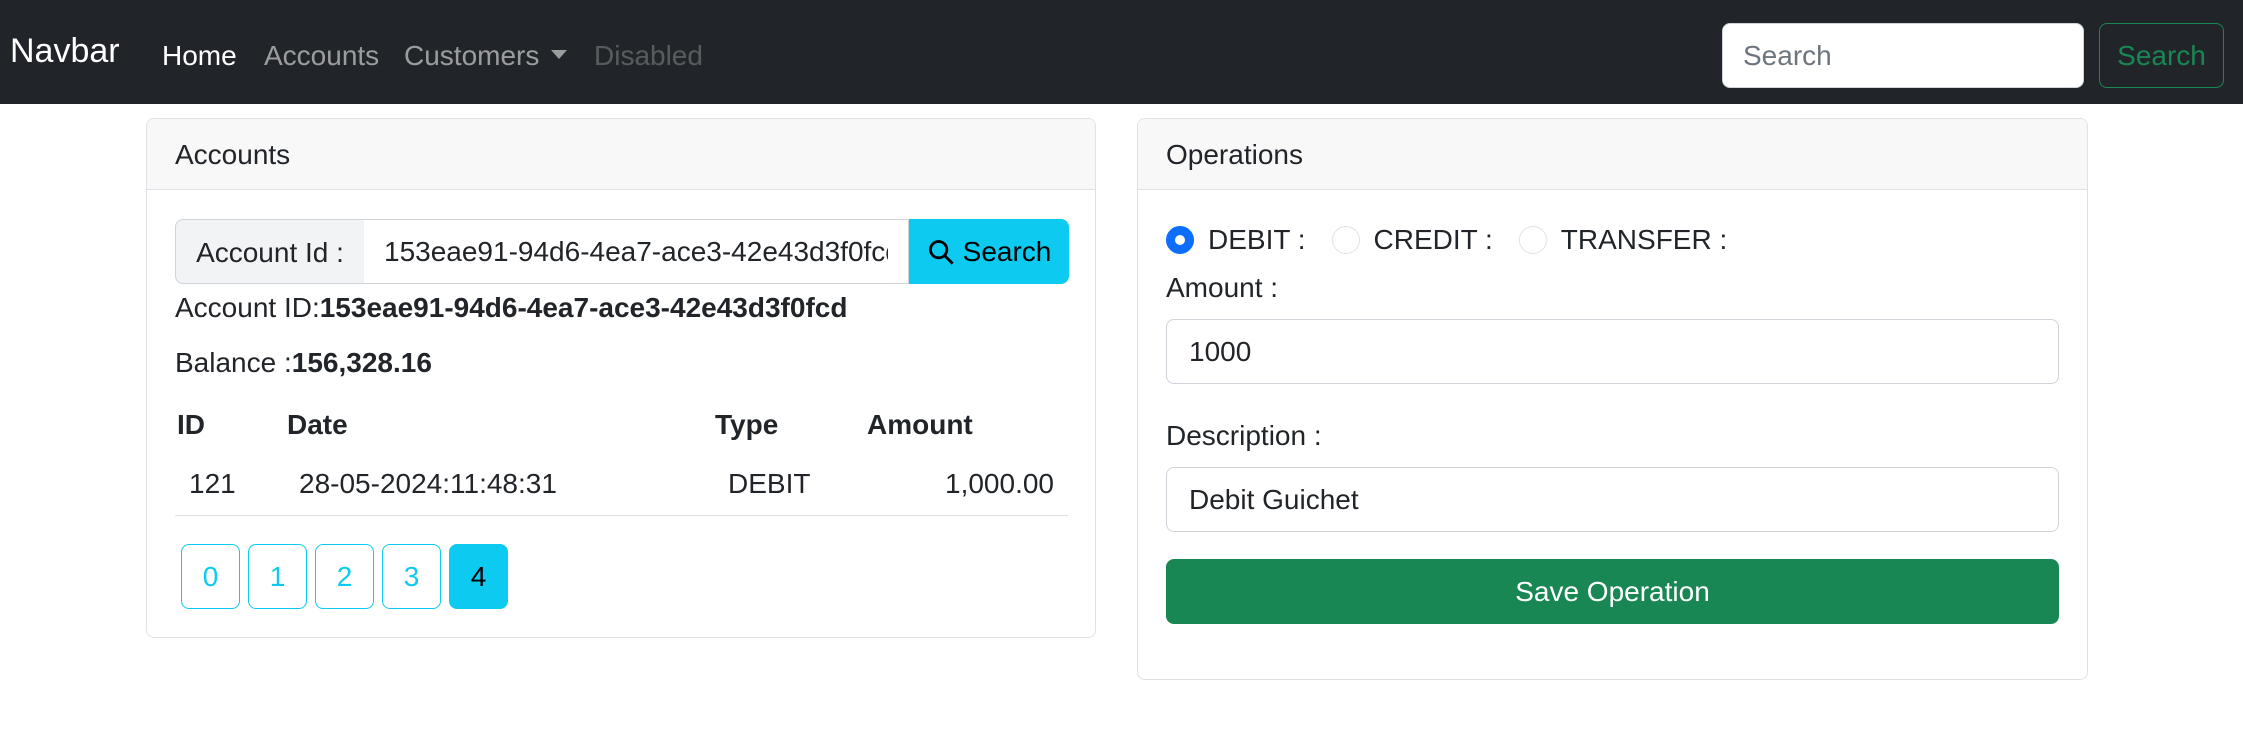 Image resolution: width=2243 pixels, height=752 pixels. I want to click on balance-value: 156,328.16, so click(361, 362).